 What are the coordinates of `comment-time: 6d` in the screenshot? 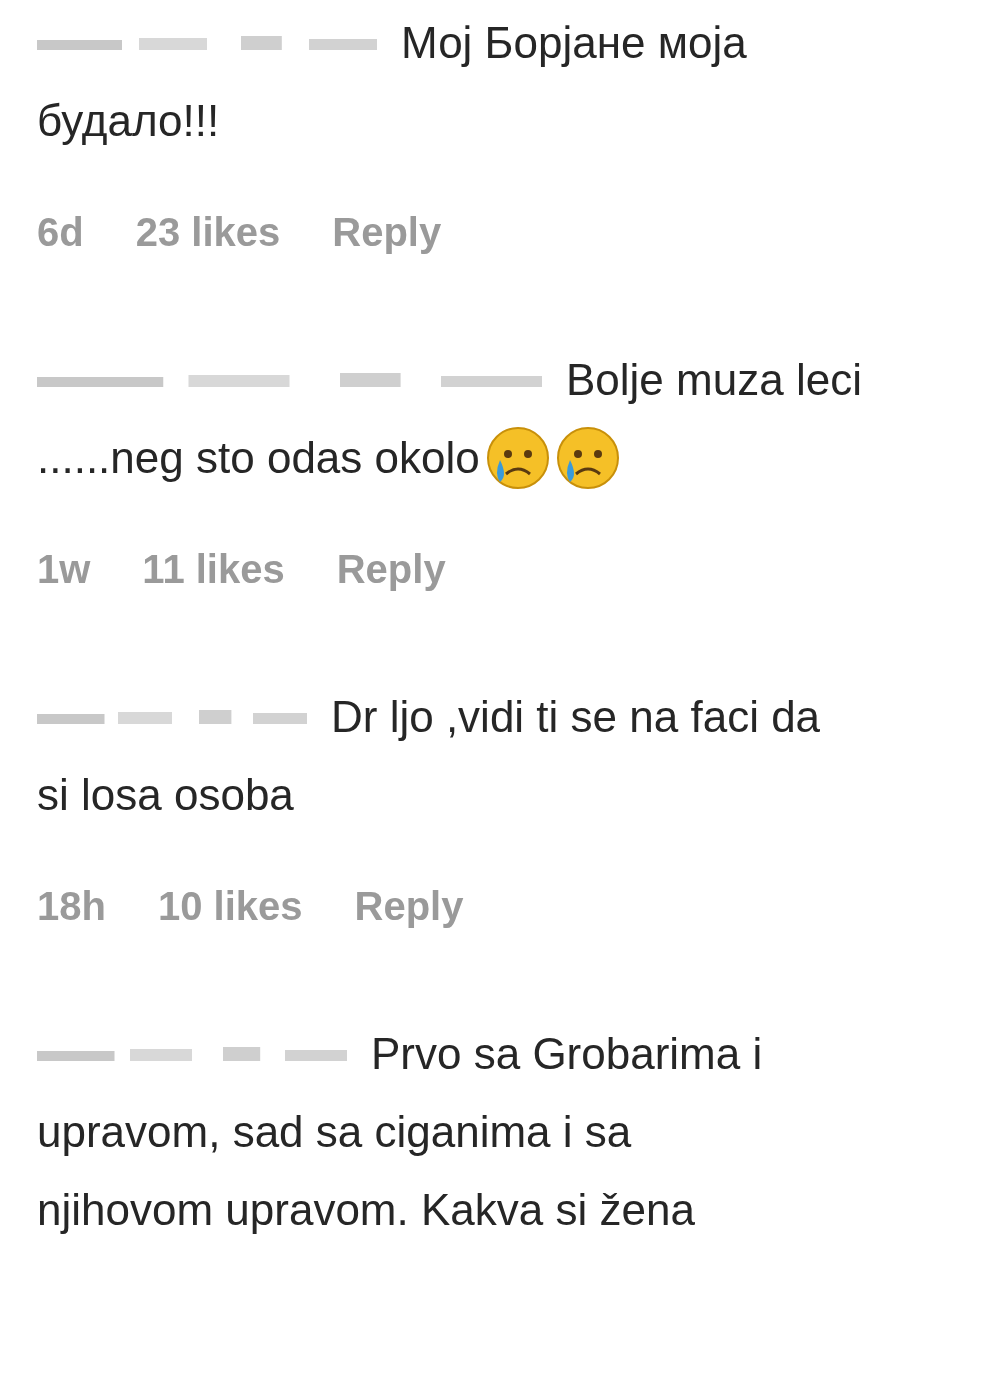 It's located at (60, 232).